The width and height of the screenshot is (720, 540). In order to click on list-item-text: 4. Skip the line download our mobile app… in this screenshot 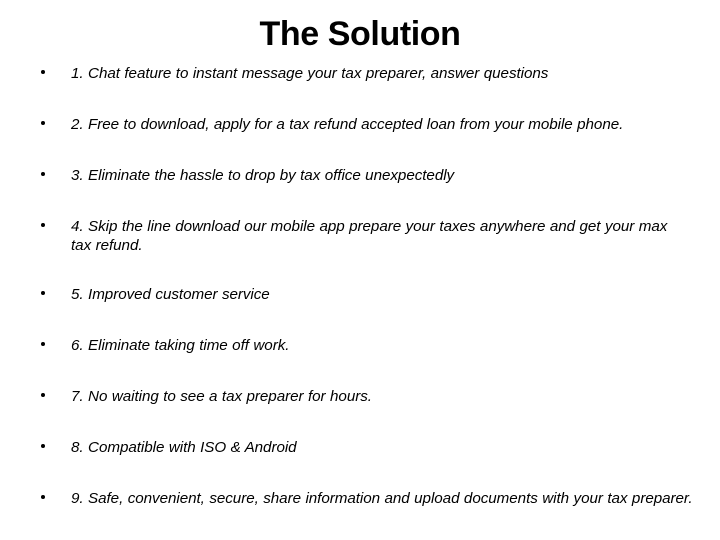, I will do `click(369, 236)`.